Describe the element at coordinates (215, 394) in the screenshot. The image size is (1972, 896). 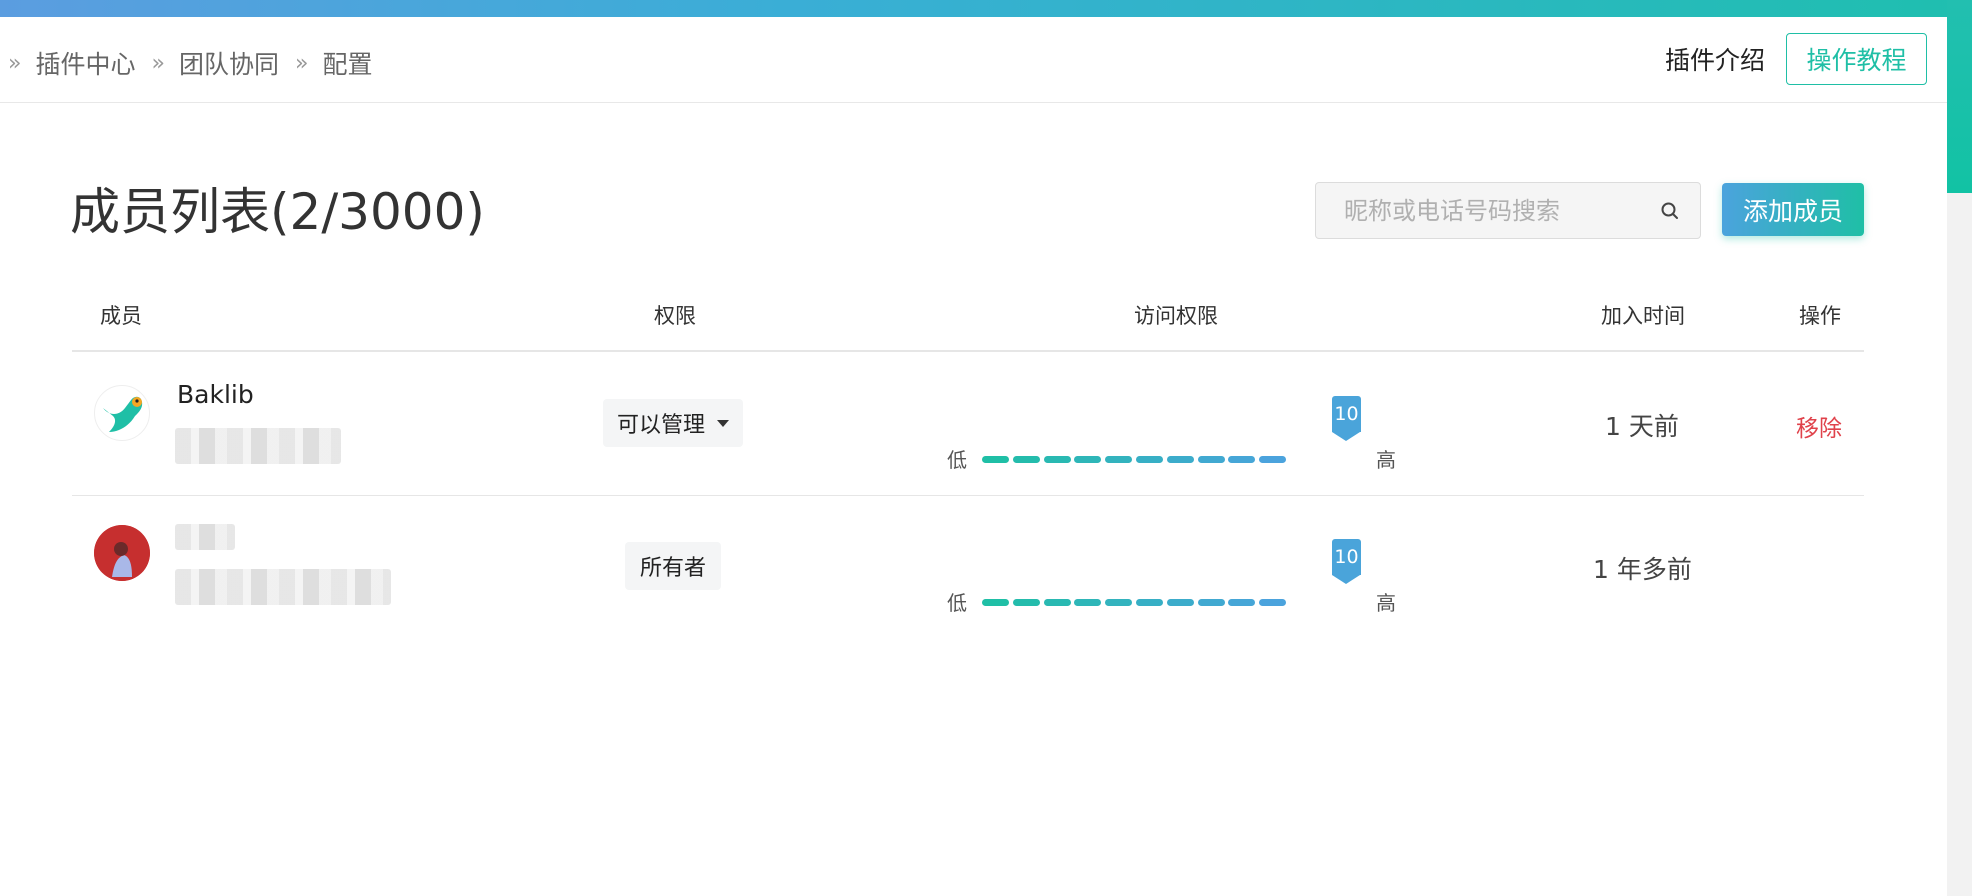
I see `member-name: Baklib` at that location.